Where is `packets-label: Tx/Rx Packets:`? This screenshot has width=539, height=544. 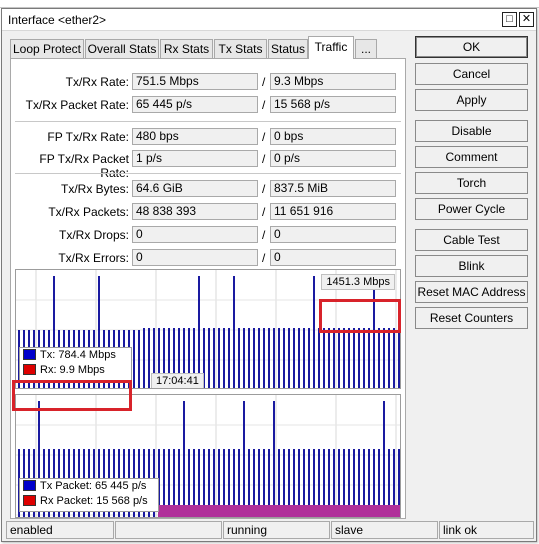
packets-label: Tx/Rx Packets: is located at coordinates (88, 212).